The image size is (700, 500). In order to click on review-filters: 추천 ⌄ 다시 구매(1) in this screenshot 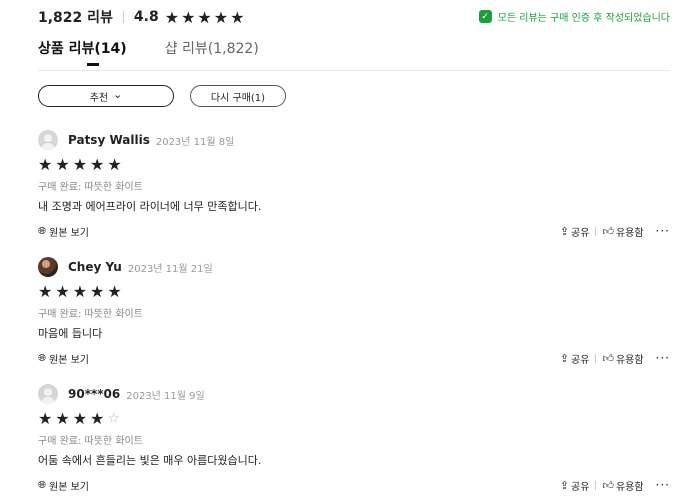, I will do `click(162, 96)`.